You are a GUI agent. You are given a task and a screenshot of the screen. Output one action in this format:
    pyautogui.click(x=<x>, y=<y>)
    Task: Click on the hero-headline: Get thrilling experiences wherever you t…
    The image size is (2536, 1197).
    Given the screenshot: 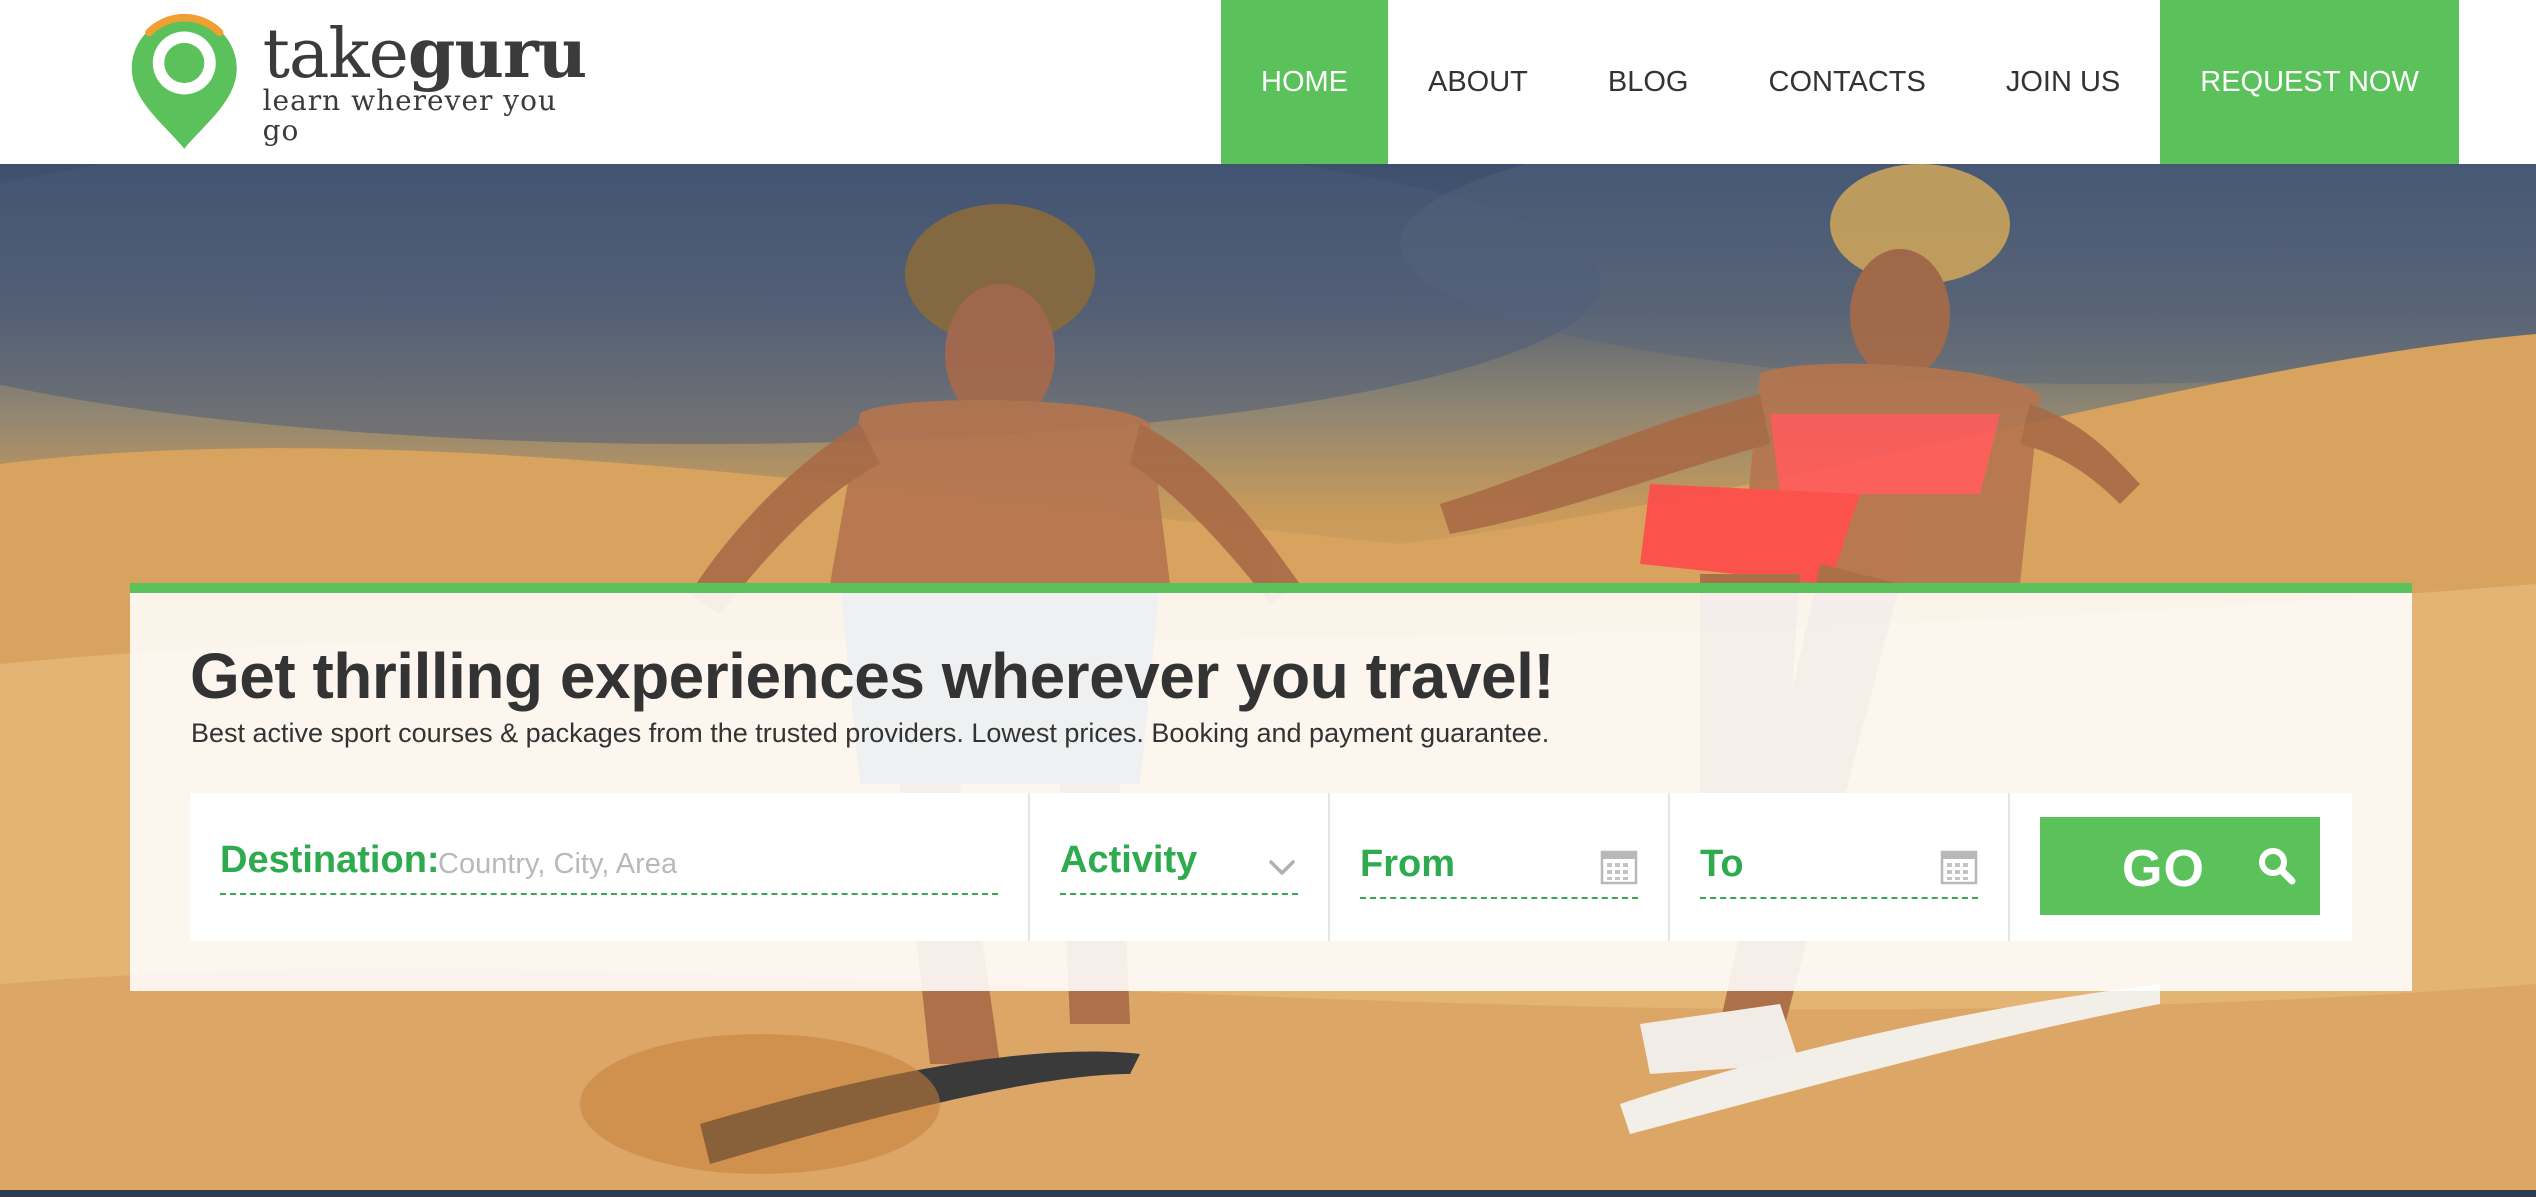 What is the action you would take?
    pyautogui.click(x=872, y=676)
    